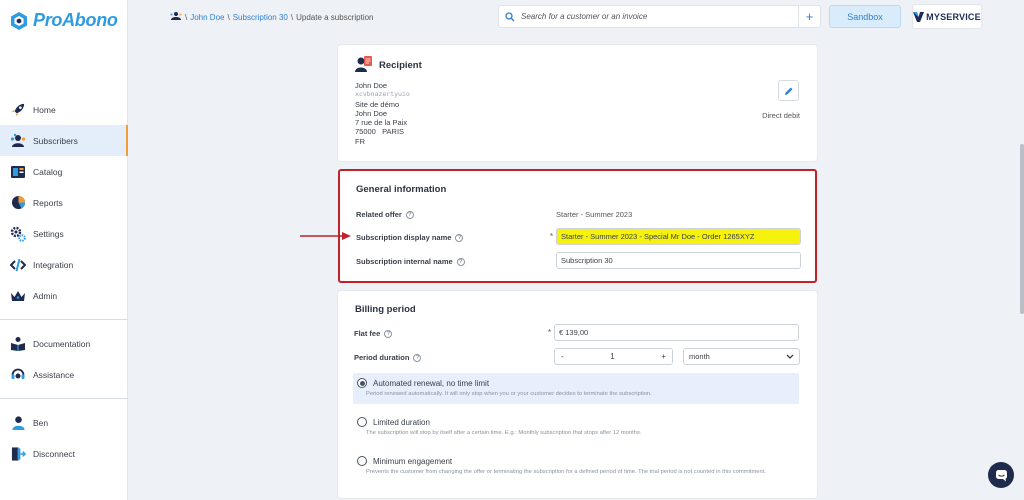  What do you see at coordinates (401, 422) in the screenshot?
I see `option-label: Limited duration` at bounding box center [401, 422].